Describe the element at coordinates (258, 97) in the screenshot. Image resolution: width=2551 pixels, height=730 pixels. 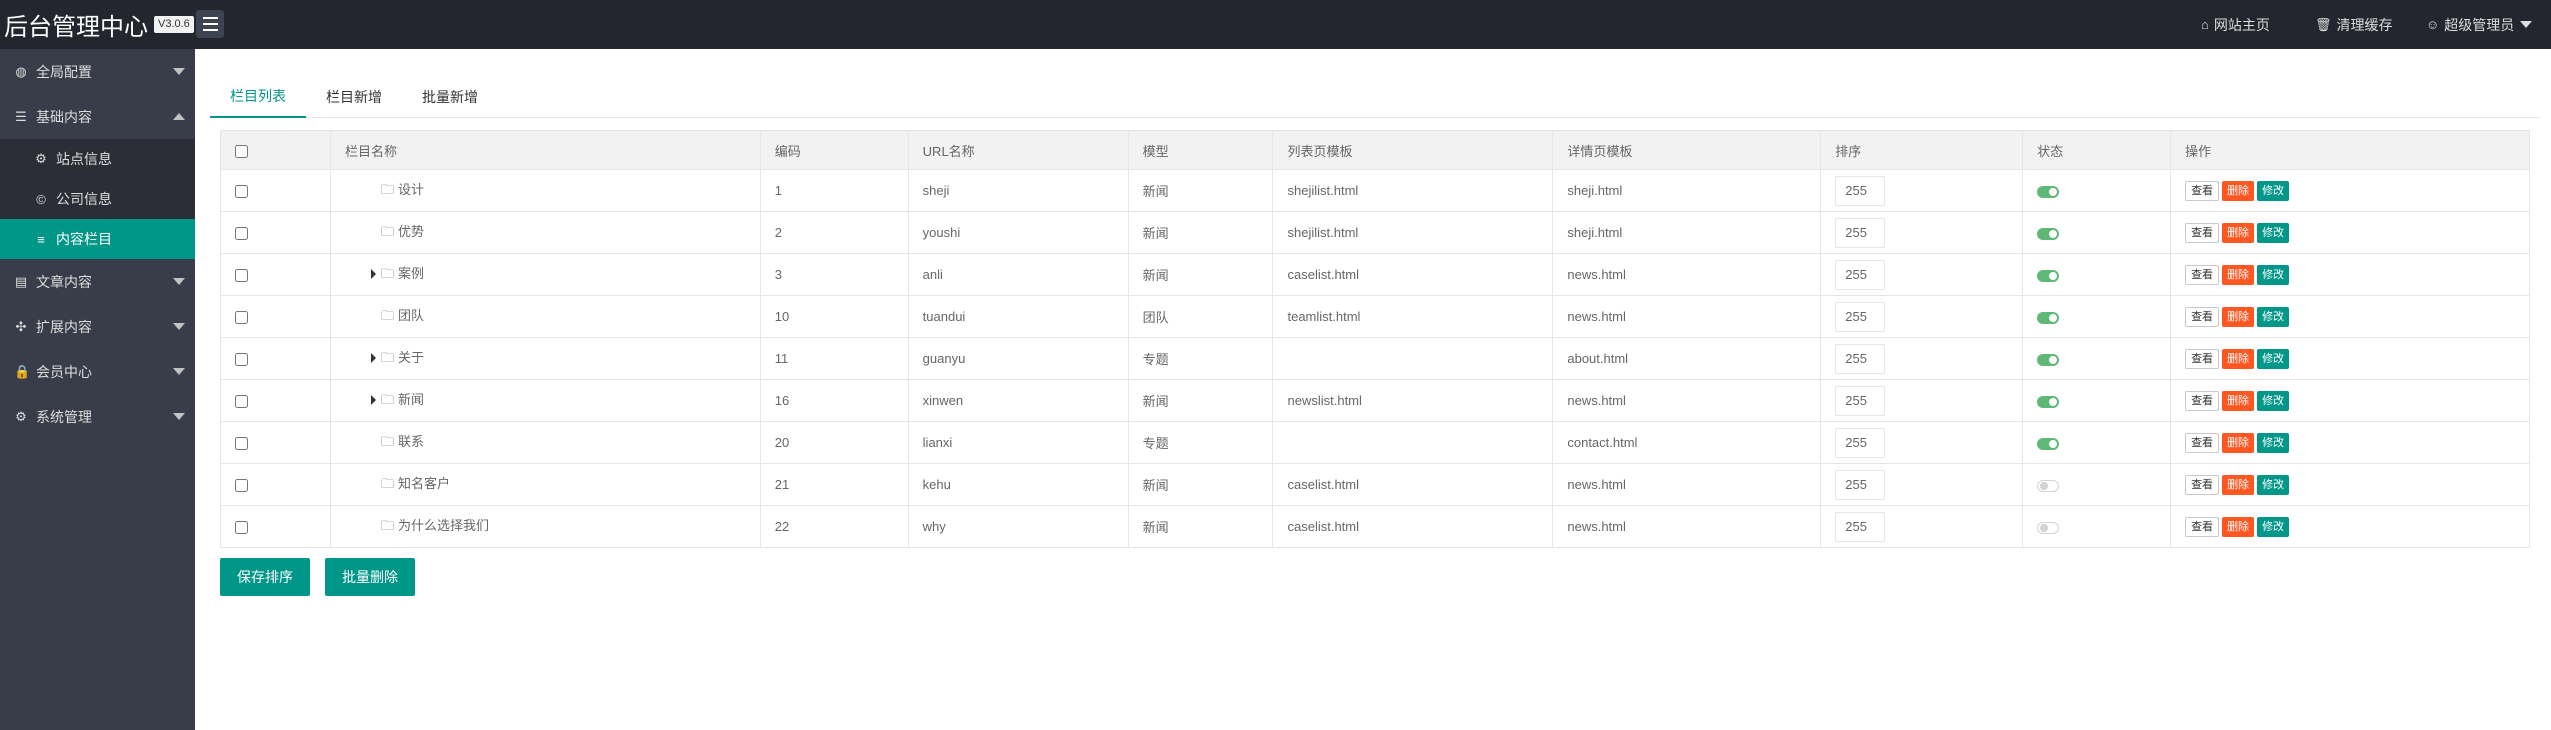
I see `tab-column-list: 栏目列表` at that location.